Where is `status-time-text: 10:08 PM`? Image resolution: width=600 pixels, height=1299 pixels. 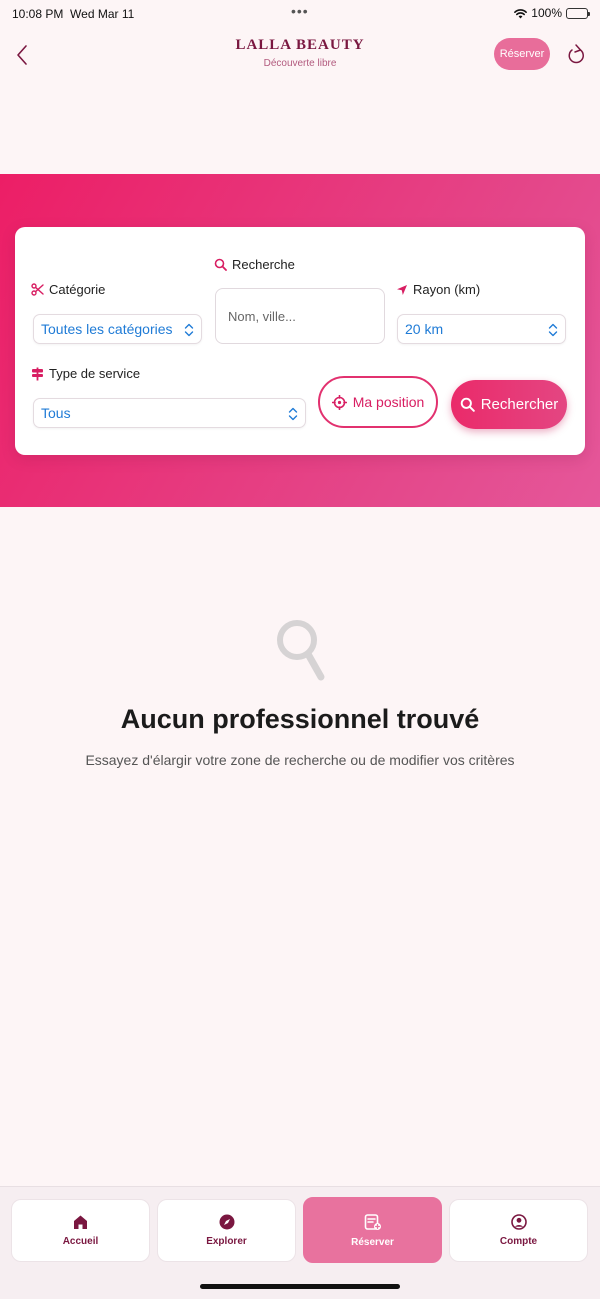
status-time-text: 10:08 PM is located at coordinates (38, 14).